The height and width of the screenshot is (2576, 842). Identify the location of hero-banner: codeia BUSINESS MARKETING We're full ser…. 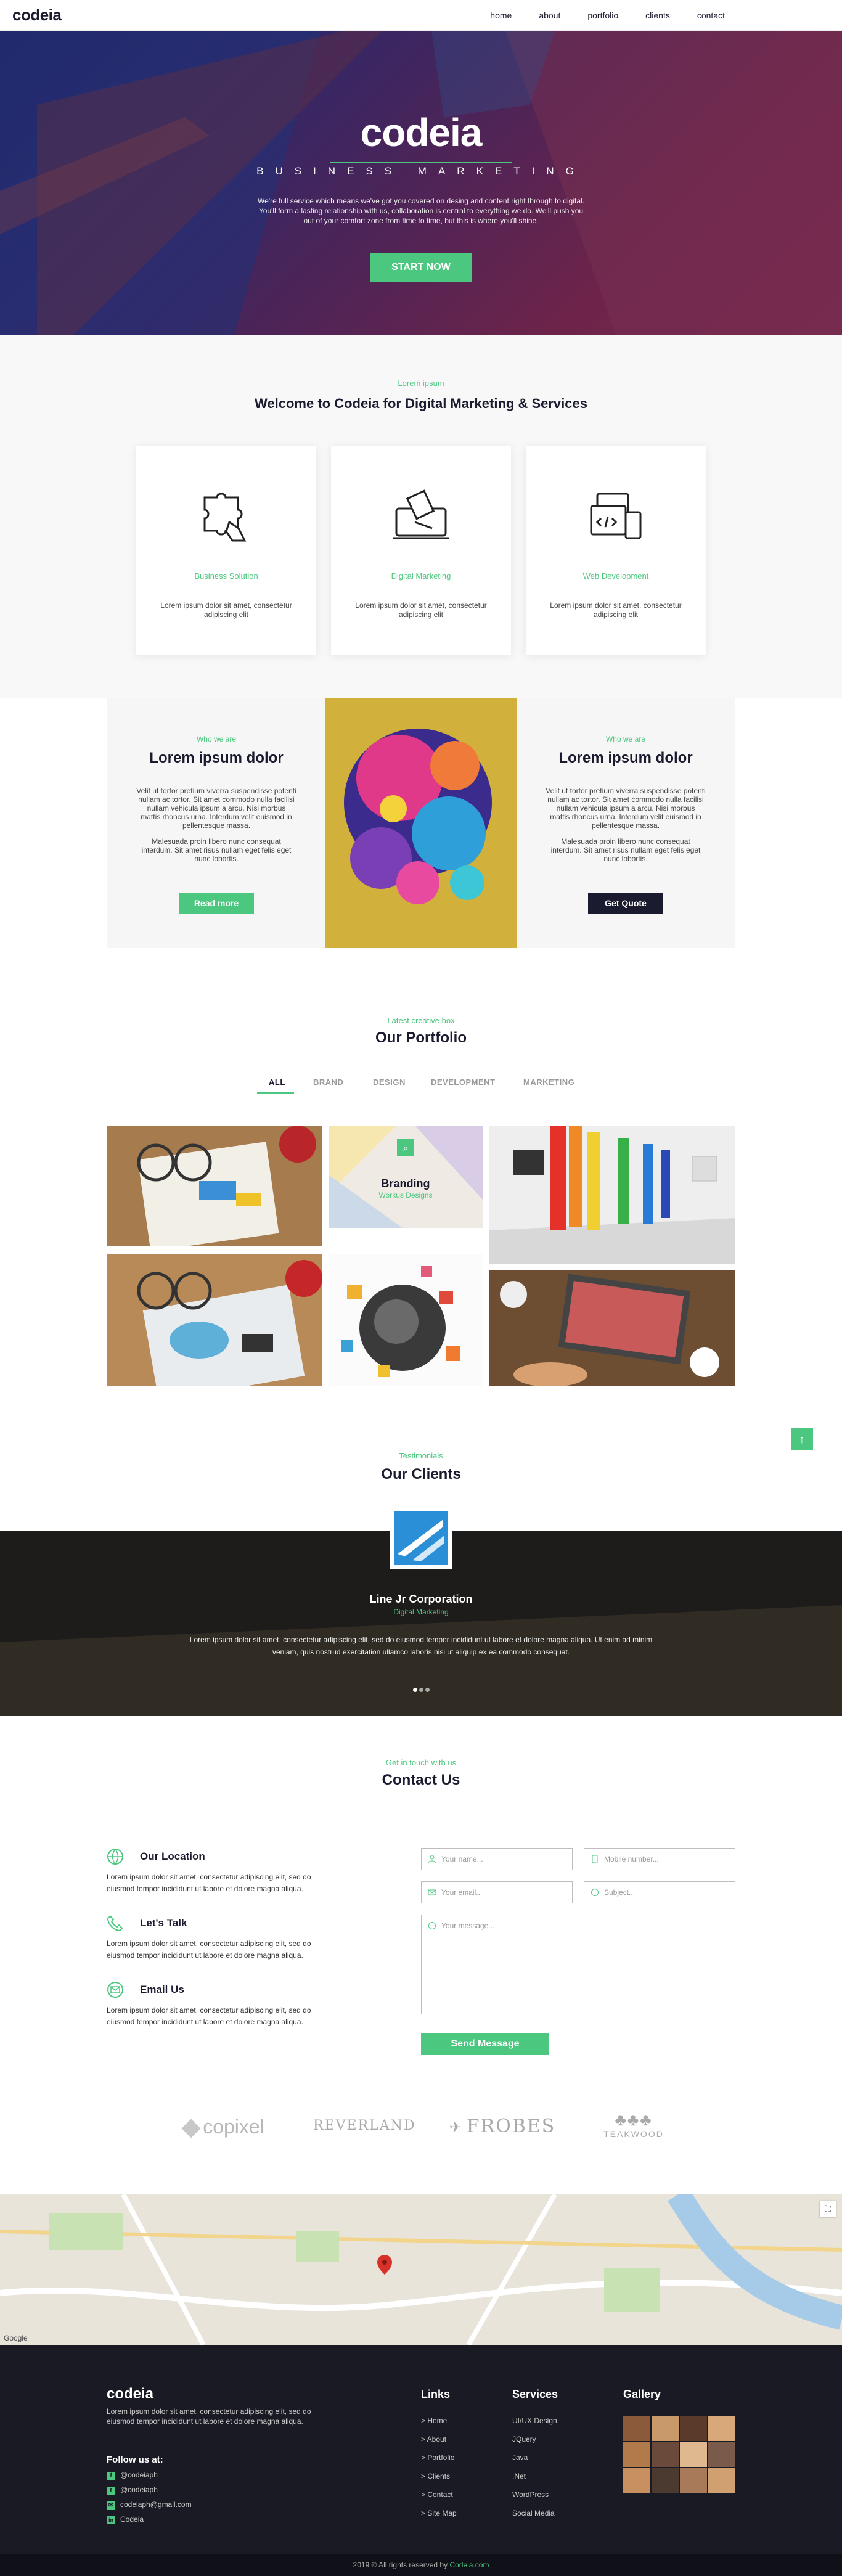
(421, 183).